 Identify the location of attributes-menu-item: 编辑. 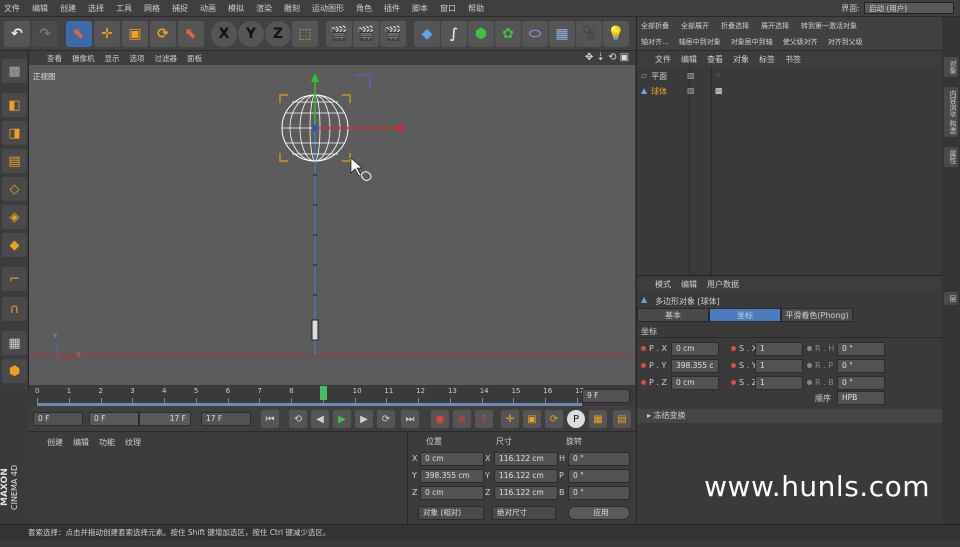
(689, 284).